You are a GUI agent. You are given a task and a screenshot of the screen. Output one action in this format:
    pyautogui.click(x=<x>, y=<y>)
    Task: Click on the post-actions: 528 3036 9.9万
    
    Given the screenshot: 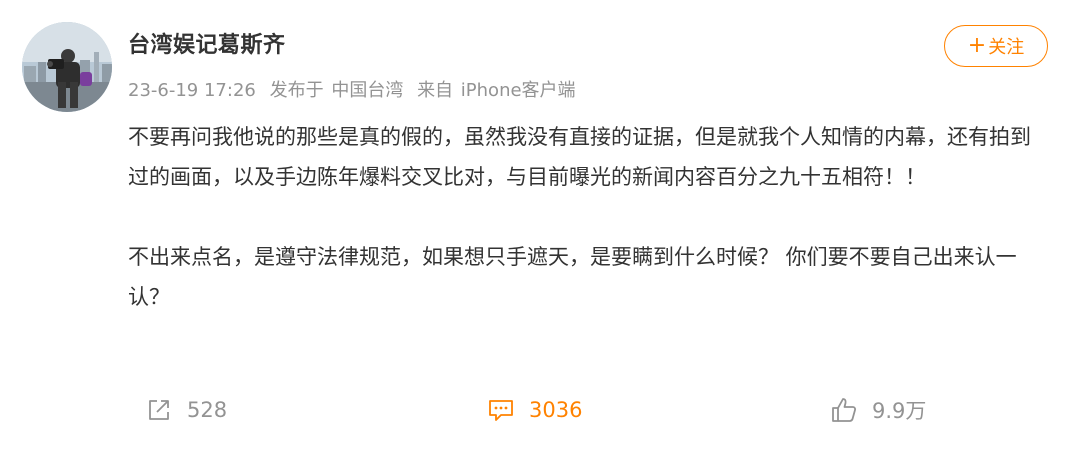 What is the action you would take?
    pyautogui.click(x=540, y=410)
    